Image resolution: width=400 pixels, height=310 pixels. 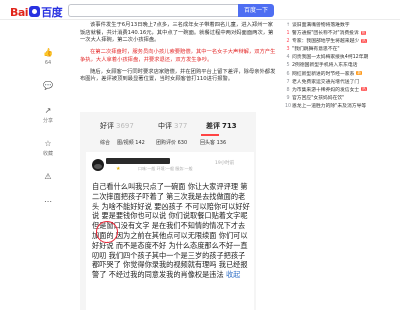 I want to click on baidu-logo: Bai 百度, so click(x=36, y=12).